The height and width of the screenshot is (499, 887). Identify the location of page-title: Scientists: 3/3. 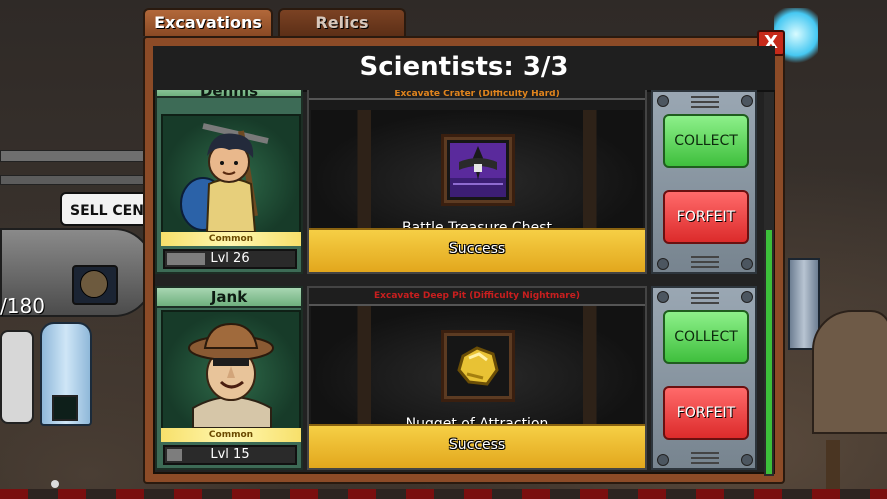
(464, 67).